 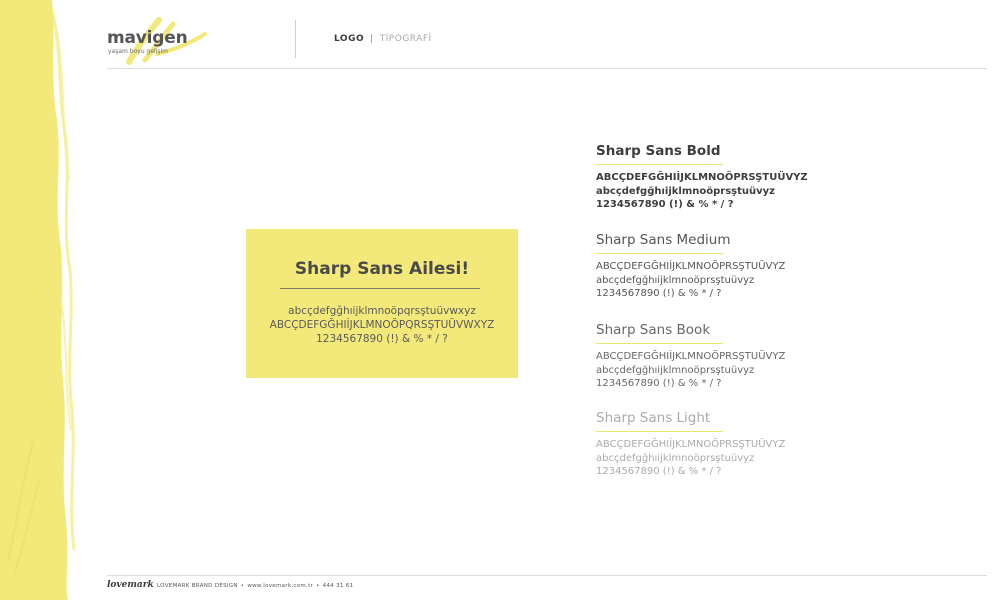 What do you see at coordinates (138, 51) in the screenshot?
I see `brand-tagline: yaşam boyu gelişim` at bounding box center [138, 51].